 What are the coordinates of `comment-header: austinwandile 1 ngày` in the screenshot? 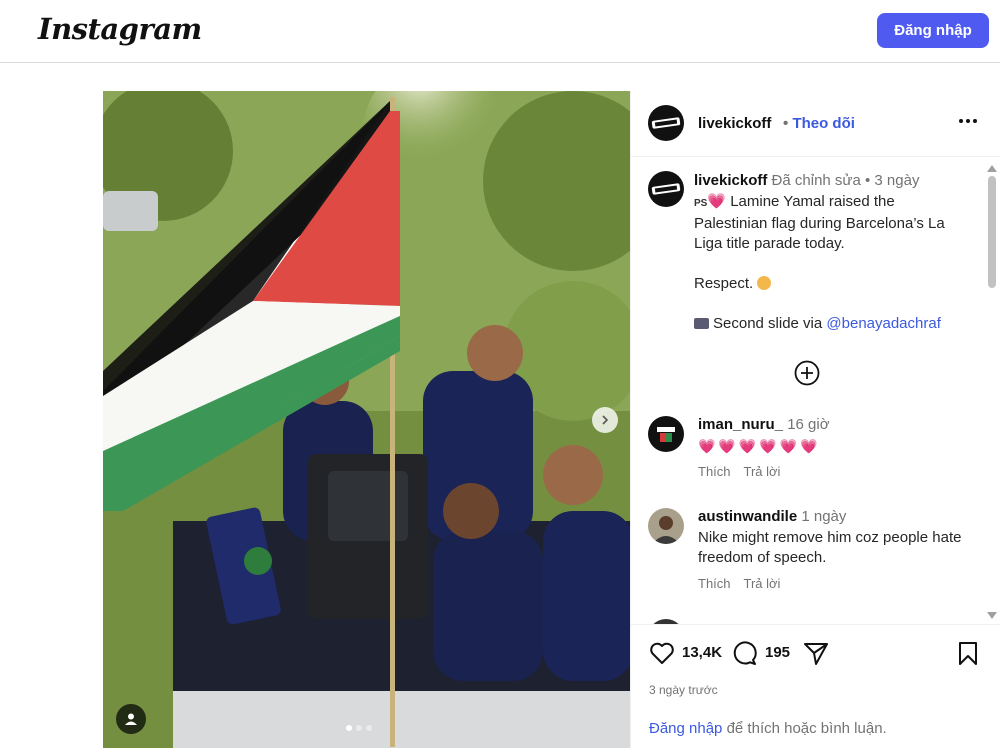 It's located at (772, 516).